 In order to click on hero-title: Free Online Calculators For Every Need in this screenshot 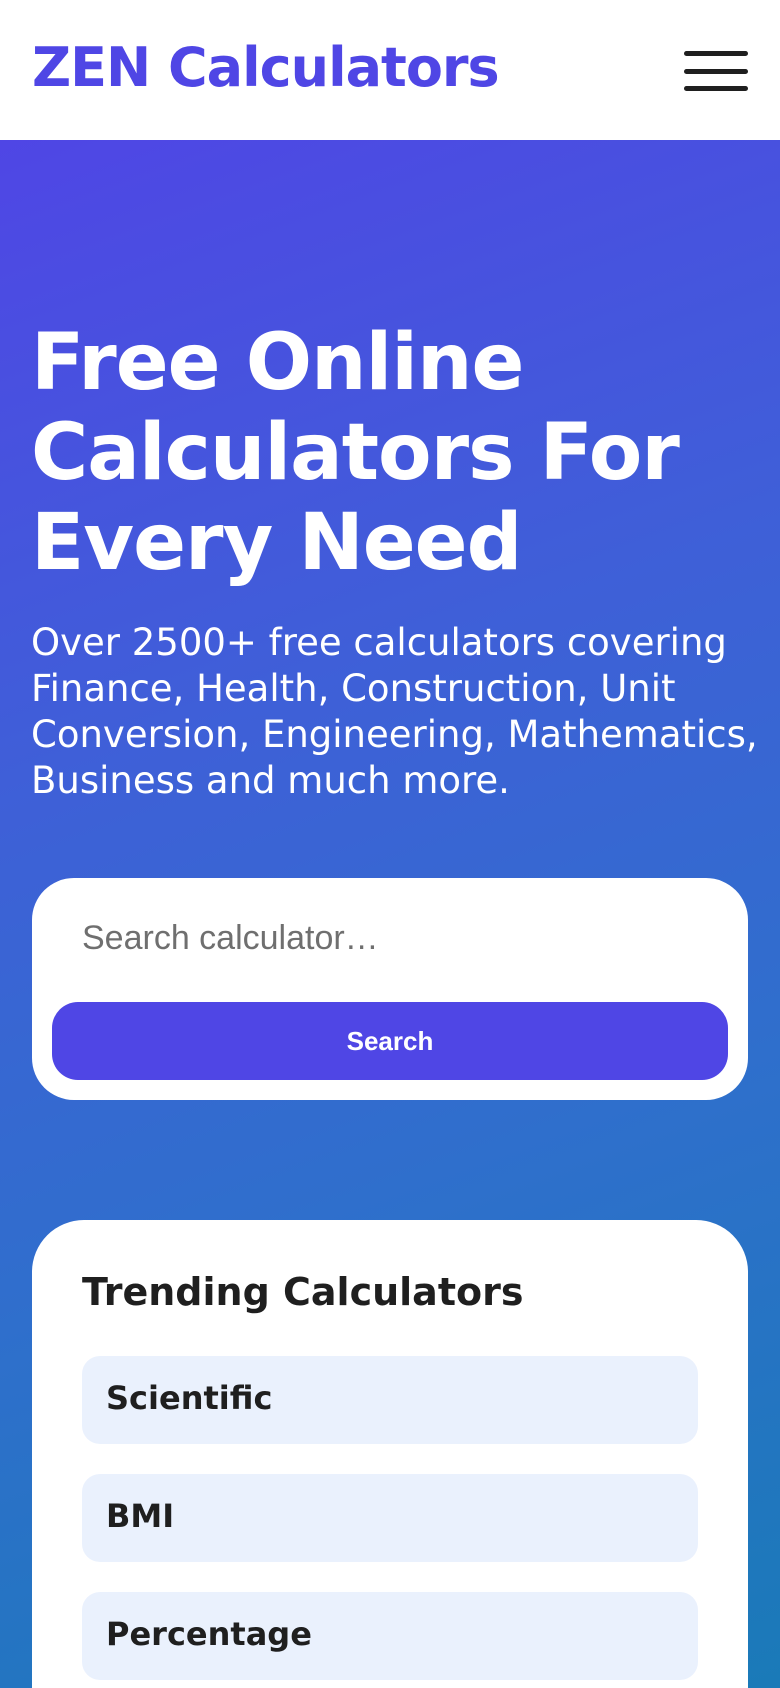, I will do `click(391, 453)`.